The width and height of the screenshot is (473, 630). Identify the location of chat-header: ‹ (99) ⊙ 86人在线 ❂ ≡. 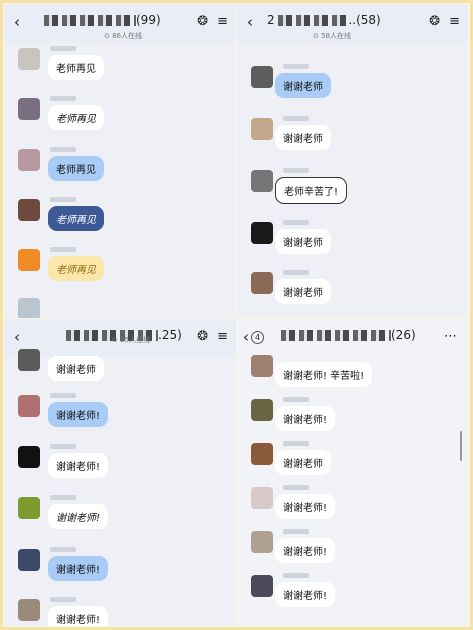
(120, 23).